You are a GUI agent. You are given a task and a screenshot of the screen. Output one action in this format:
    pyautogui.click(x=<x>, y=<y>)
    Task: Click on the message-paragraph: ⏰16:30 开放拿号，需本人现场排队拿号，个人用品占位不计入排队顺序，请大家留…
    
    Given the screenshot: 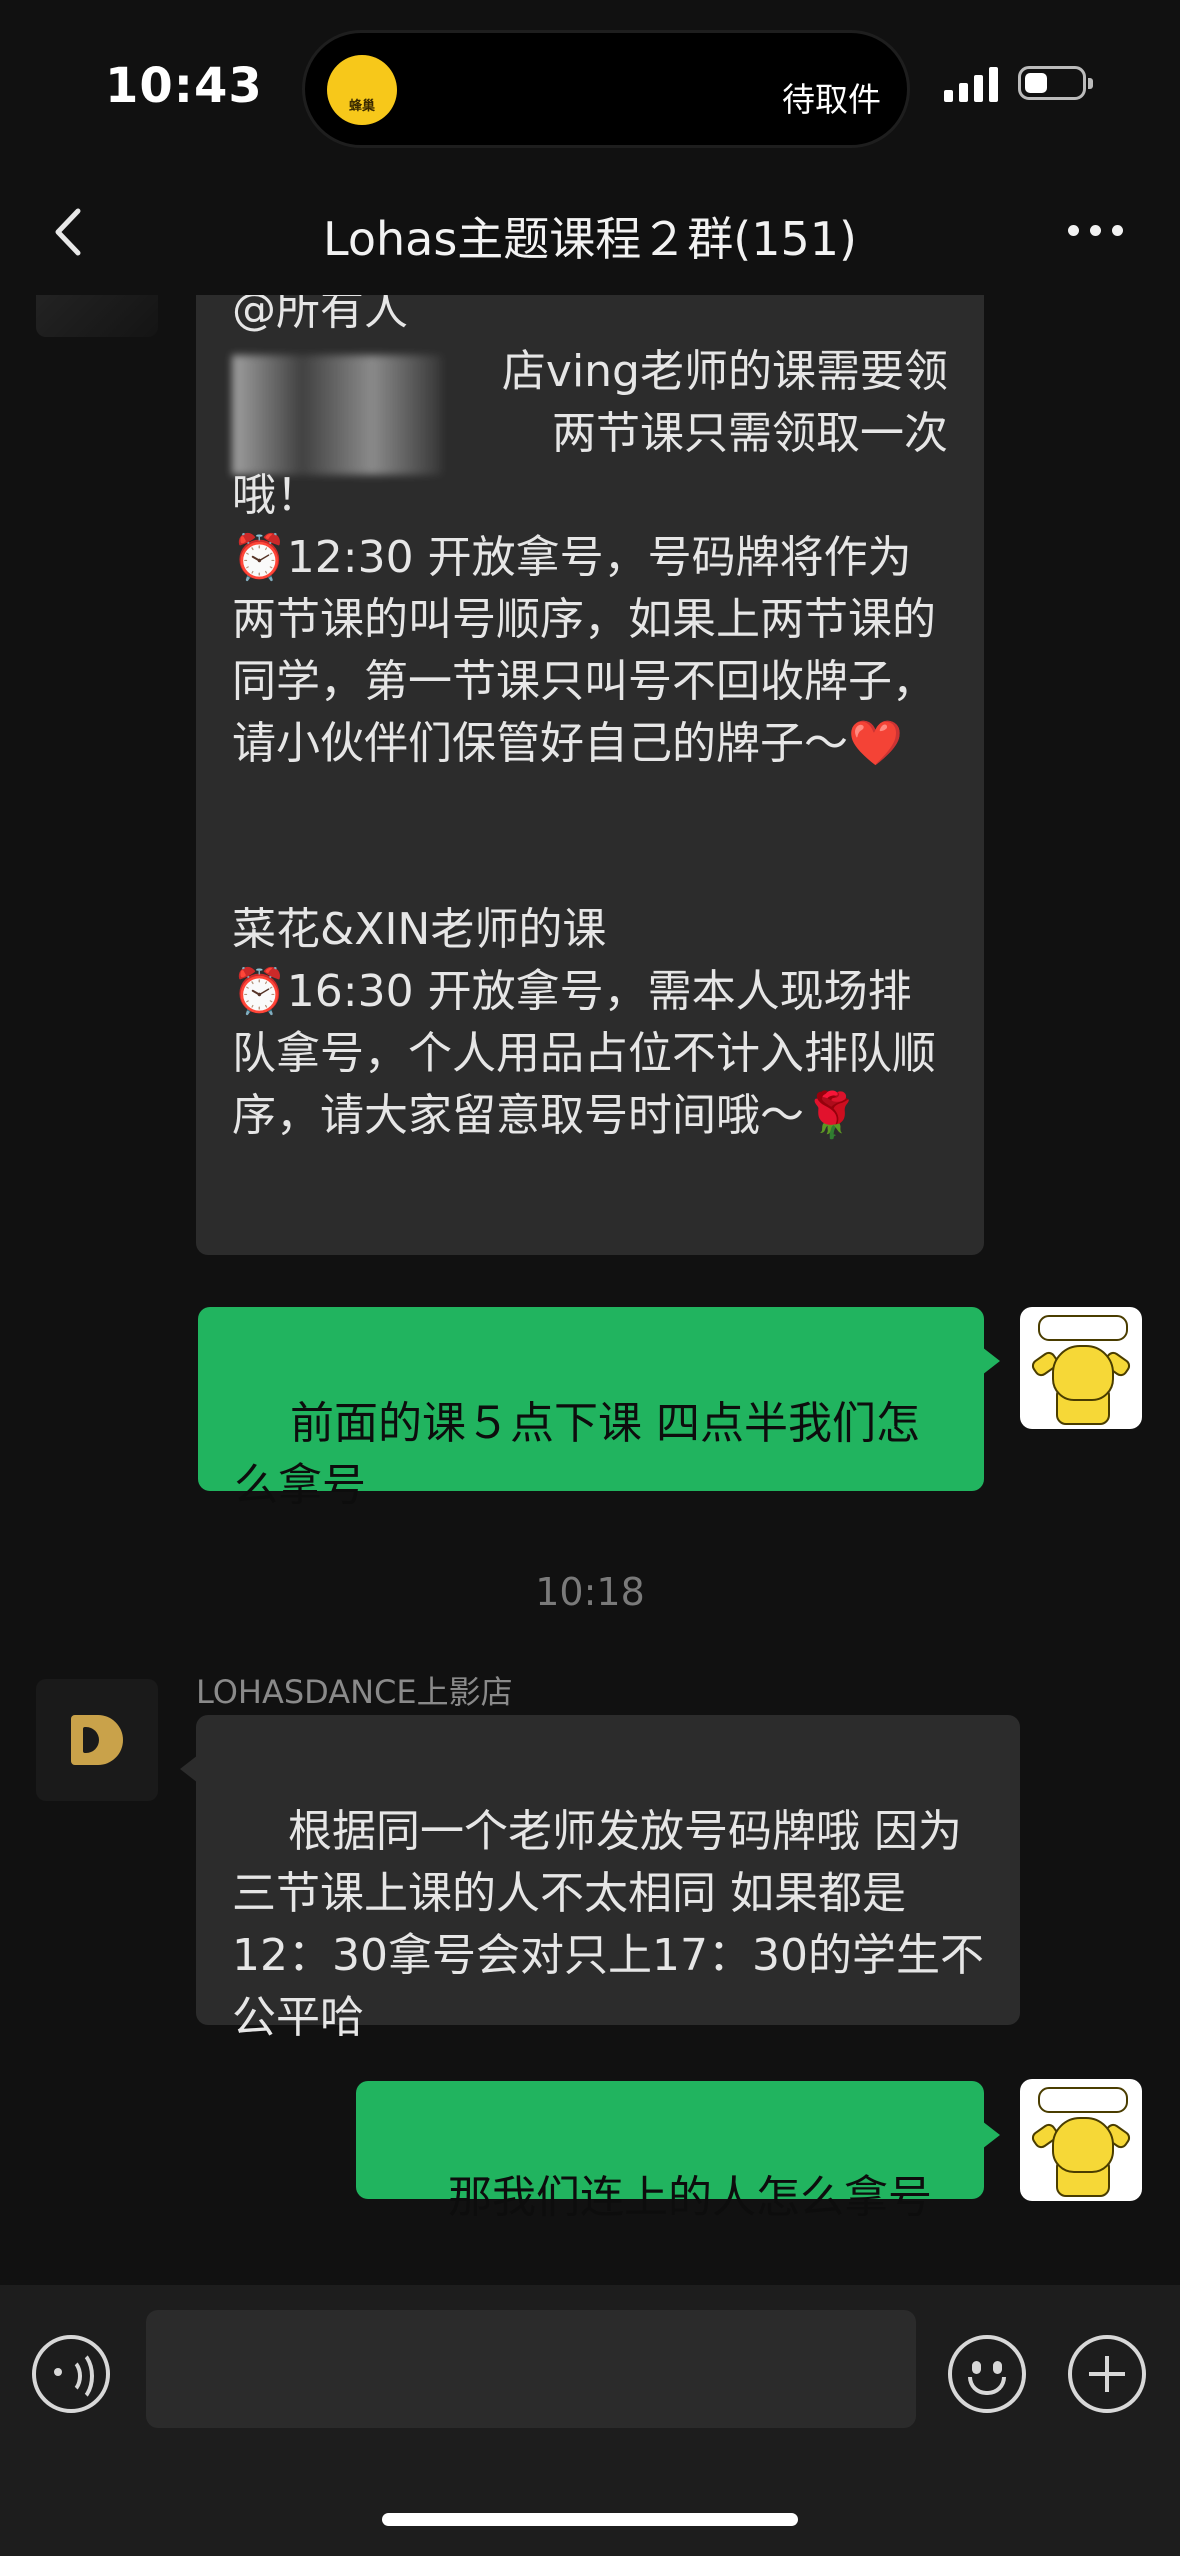 What is the action you would take?
    pyautogui.click(x=584, y=1053)
    